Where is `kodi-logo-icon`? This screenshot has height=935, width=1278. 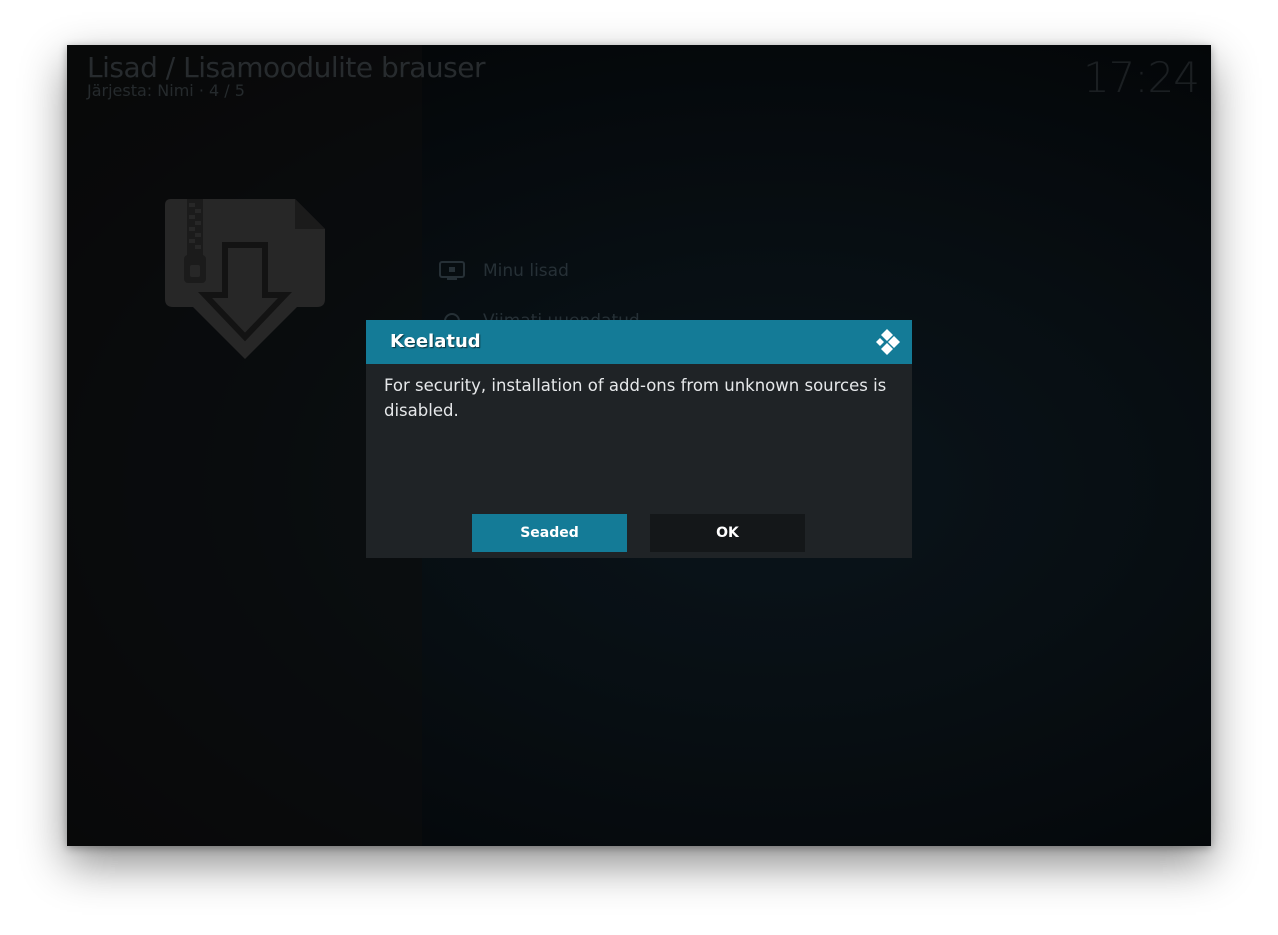
kodi-logo-icon is located at coordinates (888, 342).